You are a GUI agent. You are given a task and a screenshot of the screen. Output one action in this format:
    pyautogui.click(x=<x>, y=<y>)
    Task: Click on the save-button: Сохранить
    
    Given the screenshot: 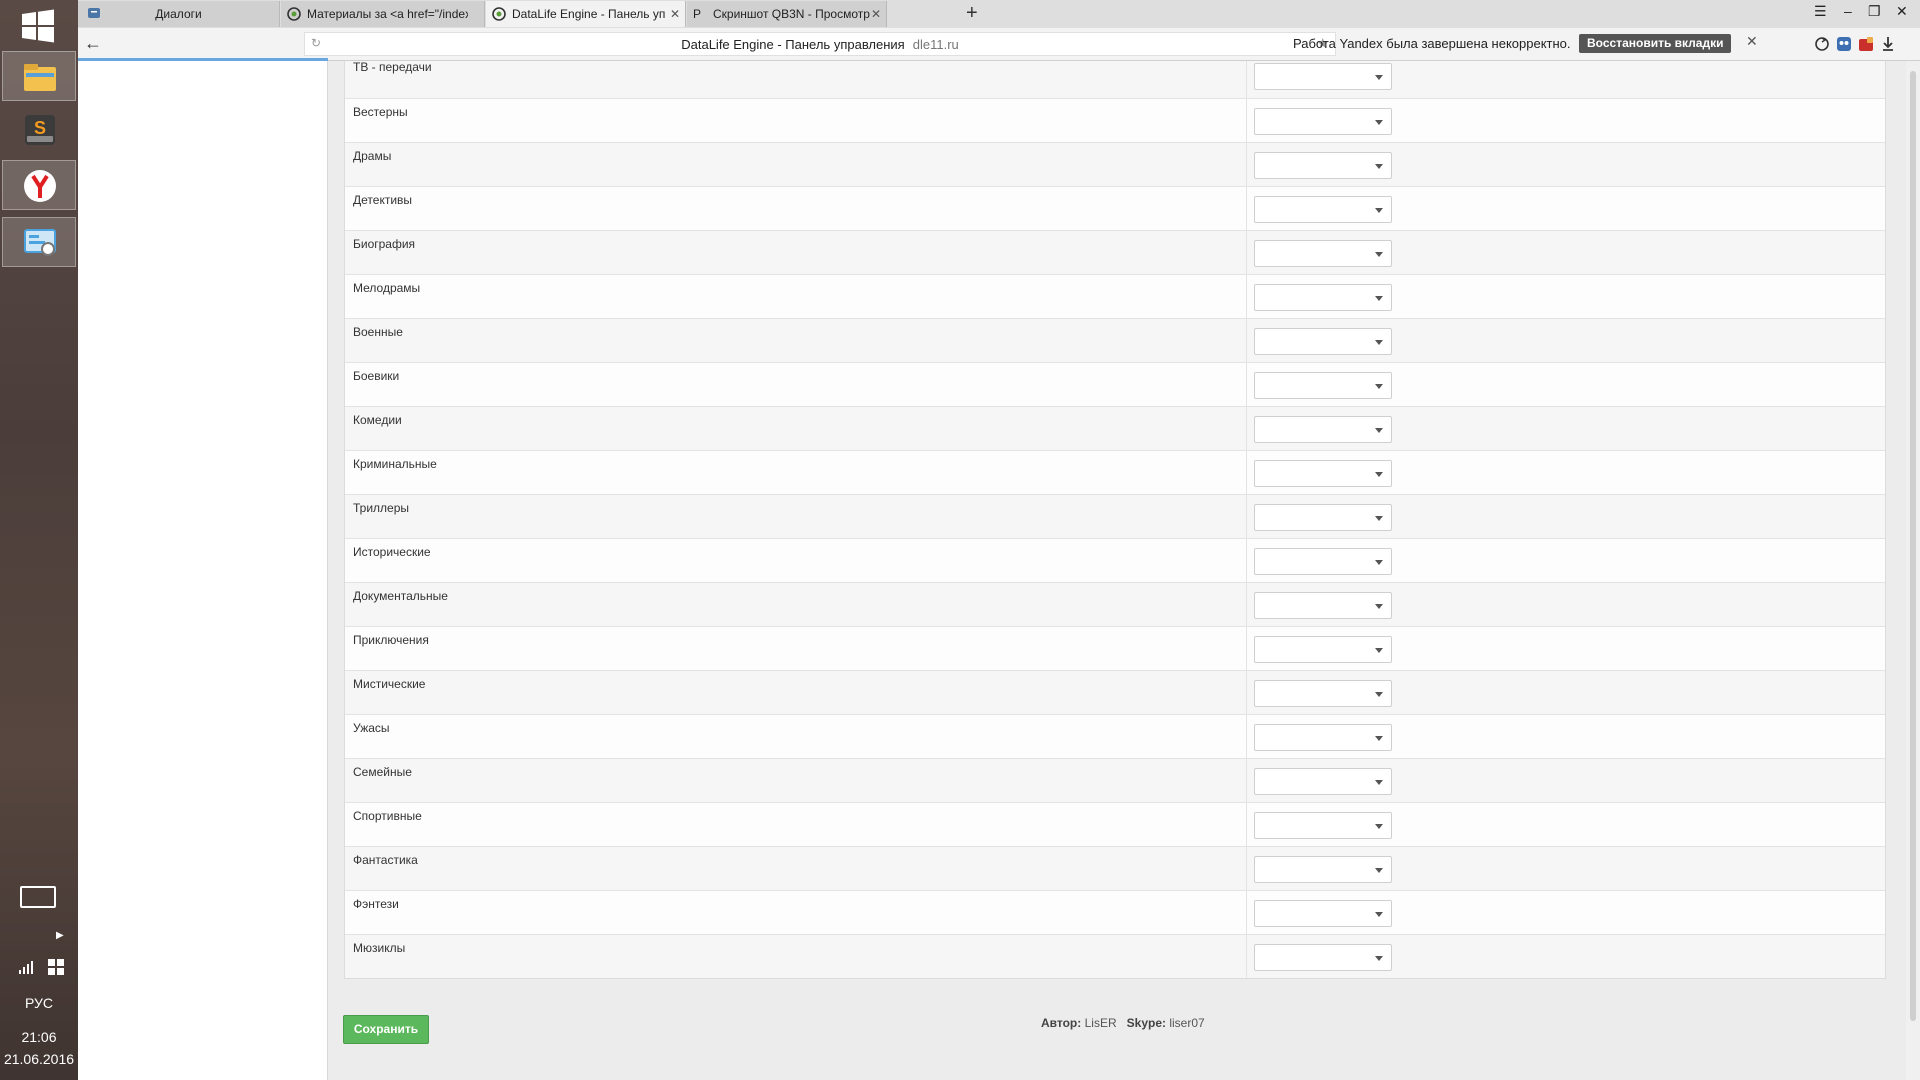 What is the action you would take?
    pyautogui.click(x=386, y=1029)
    